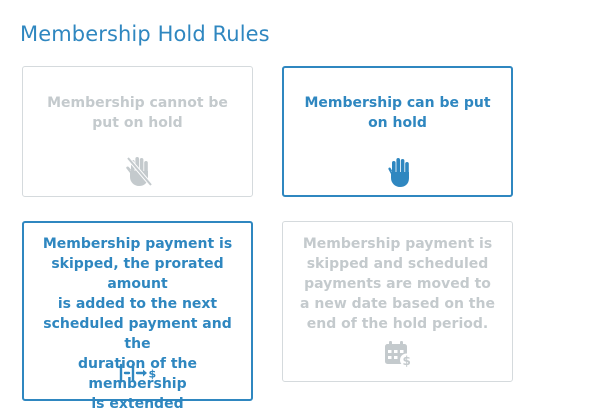 This screenshot has width=610, height=416. Describe the element at coordinates (139, 173) in the screenshot. I see `hand-slash-icon` at that location.